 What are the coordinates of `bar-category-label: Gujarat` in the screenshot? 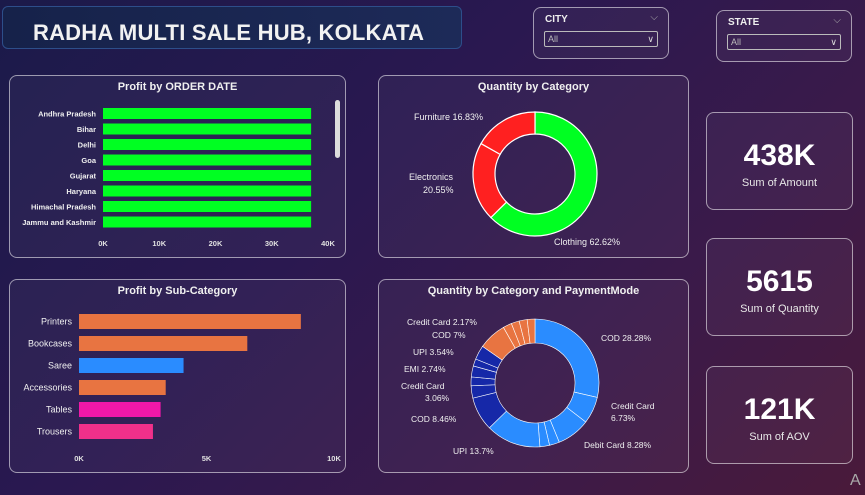 It's located at (83, 176).